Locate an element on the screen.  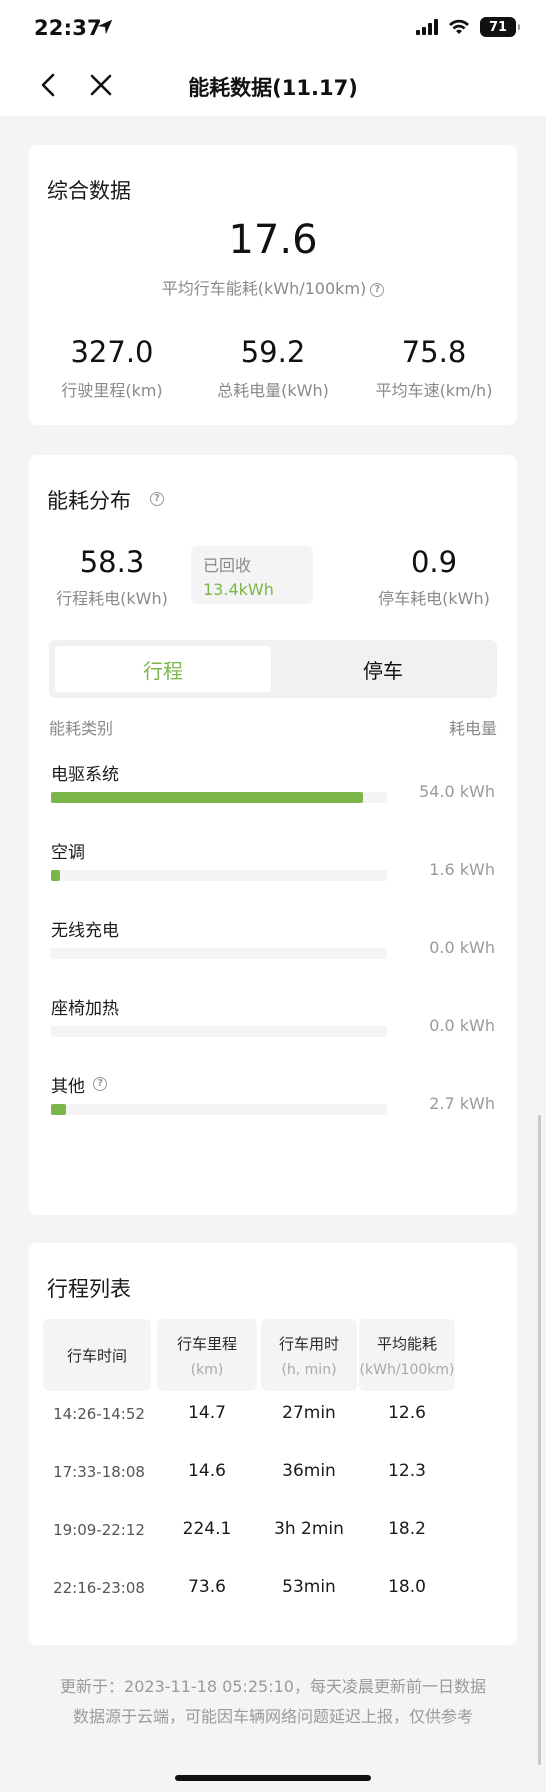
trips-column-header: 行车用时 (h, min) is located at coordinates (309, 1355).